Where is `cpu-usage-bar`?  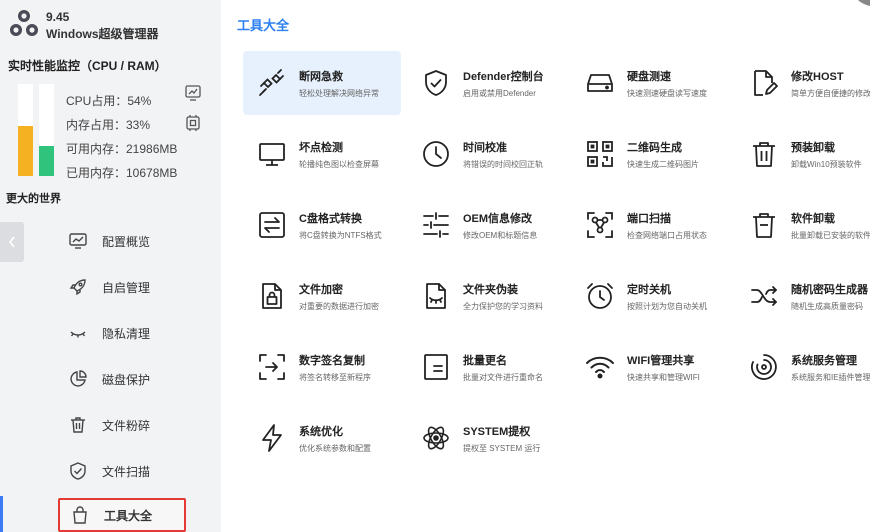 cpu-usage-bar is located at coordinates (25, 130).